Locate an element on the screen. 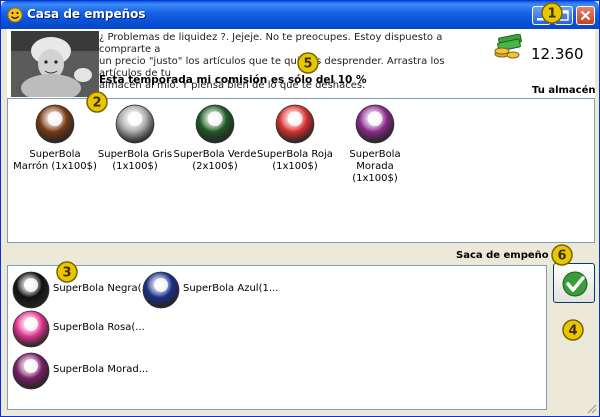 Image resolution: width=600 pixels, height=417 pixels. warehouse-item: SuperBola Verde (2x100$) is located at coordinates (215, 138).